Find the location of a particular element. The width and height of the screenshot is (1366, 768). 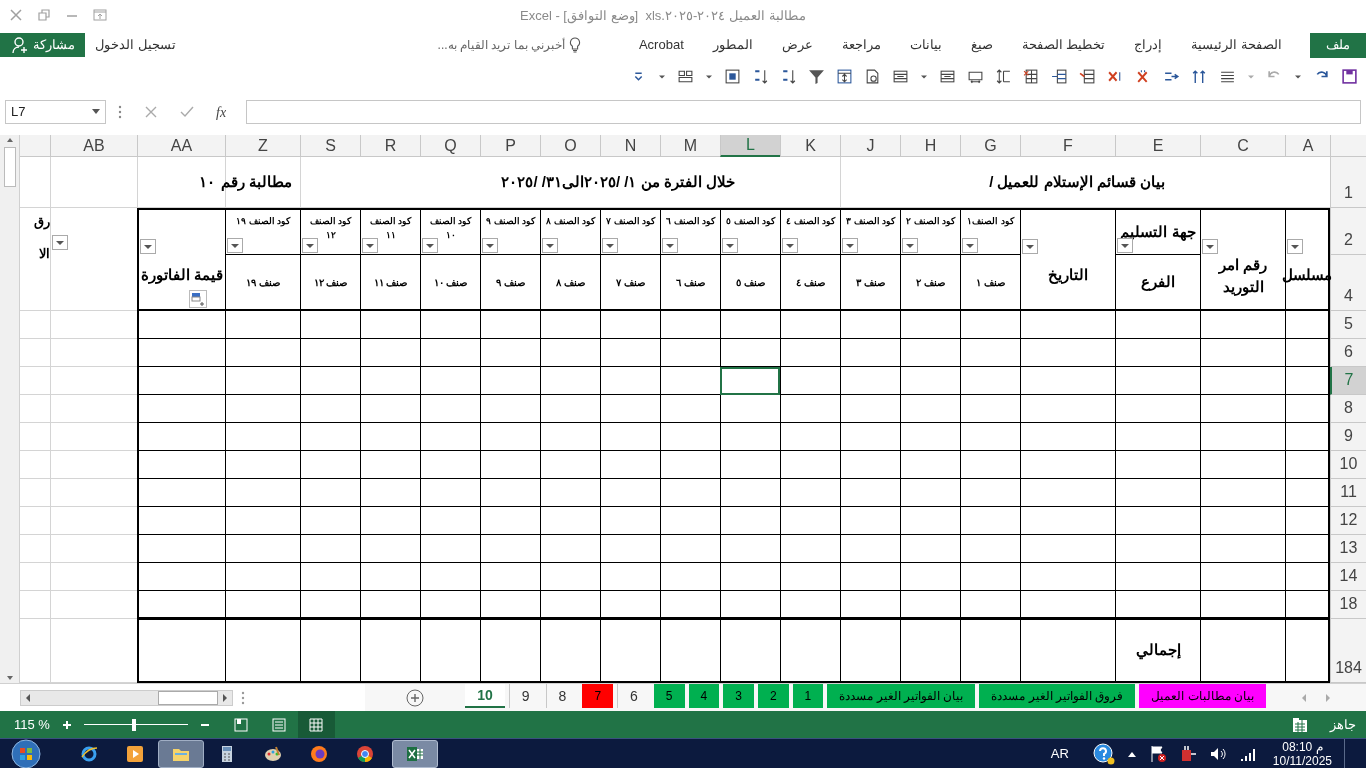

name-box: L7 is located at coordinates (55, 112).